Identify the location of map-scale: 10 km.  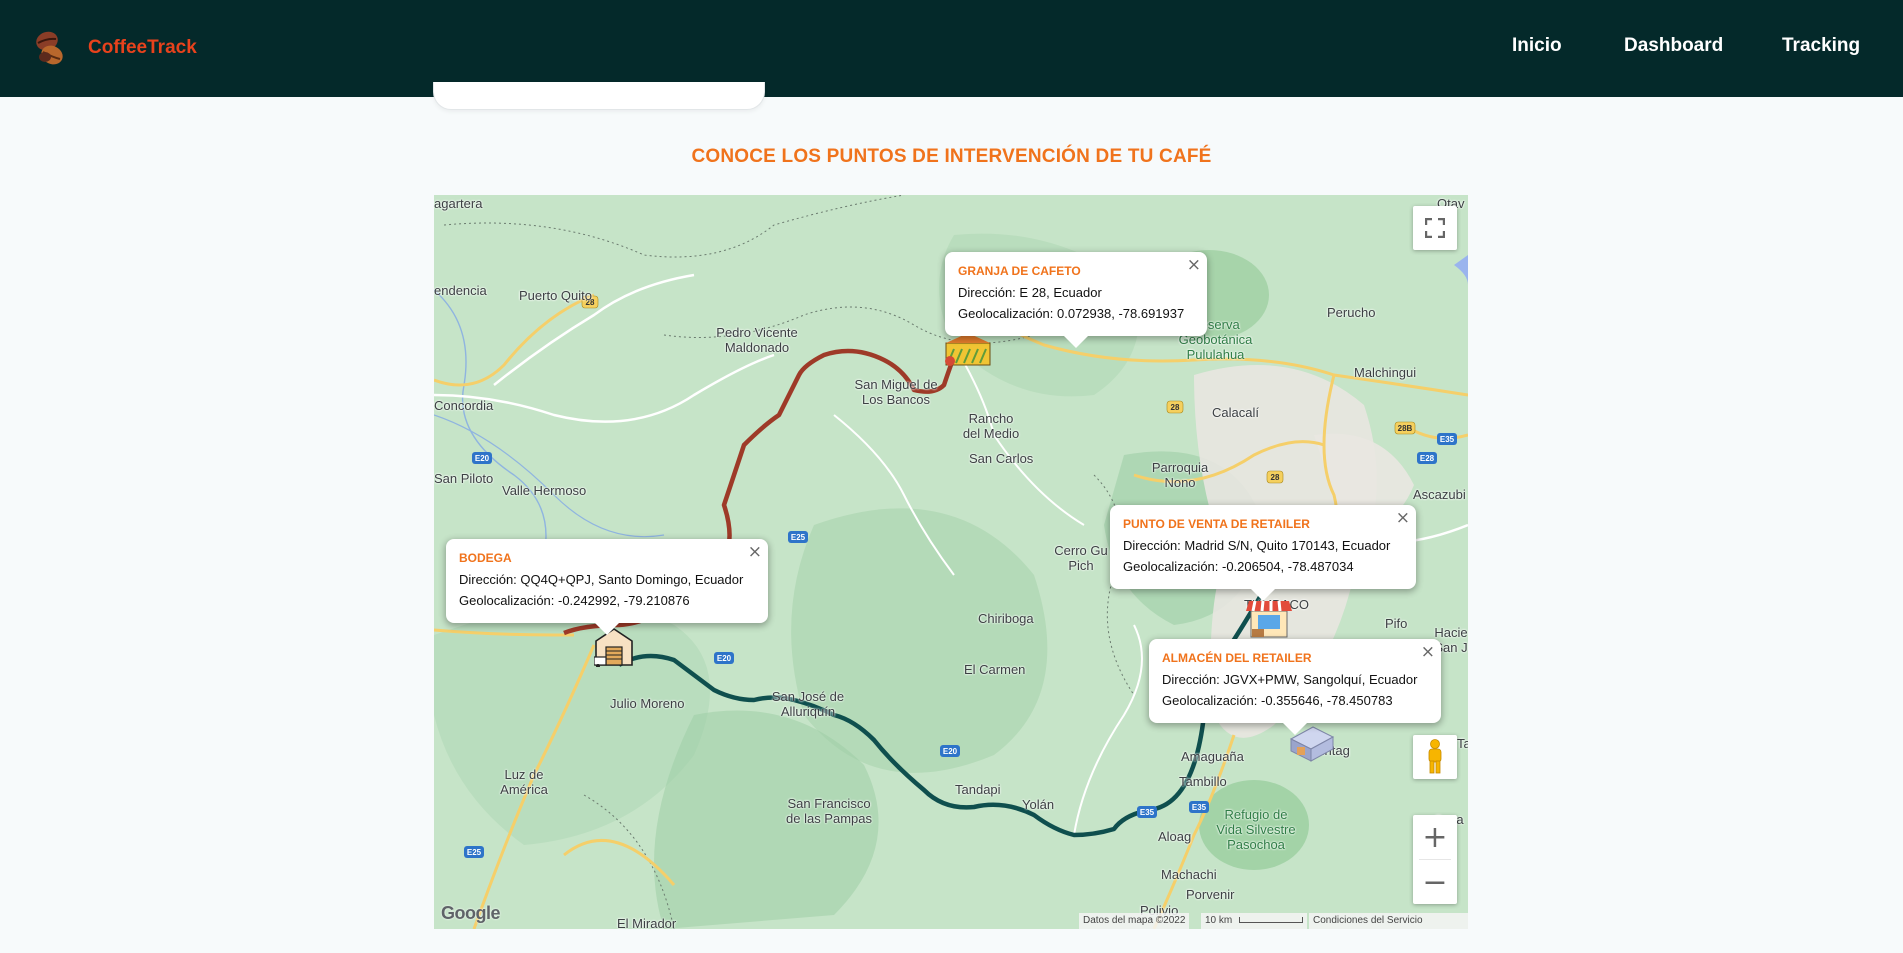
(1254, 921).